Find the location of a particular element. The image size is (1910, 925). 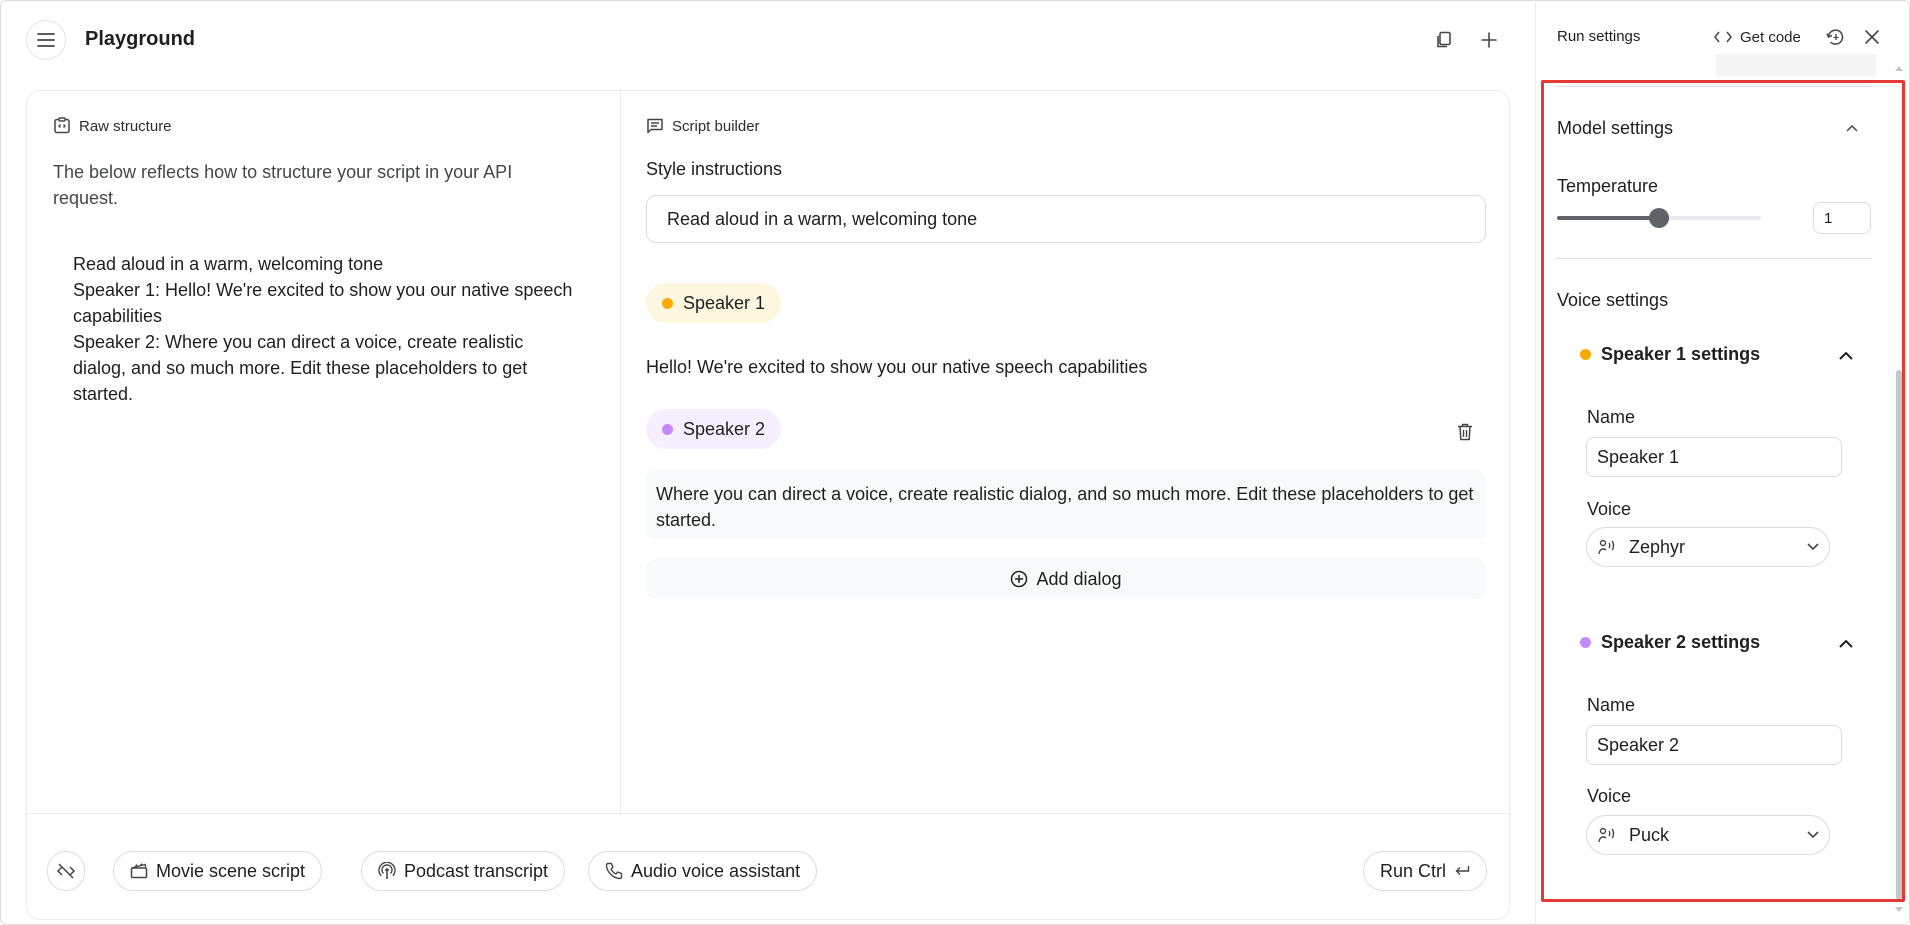

section-divider is located at coordinates (1714, 258).